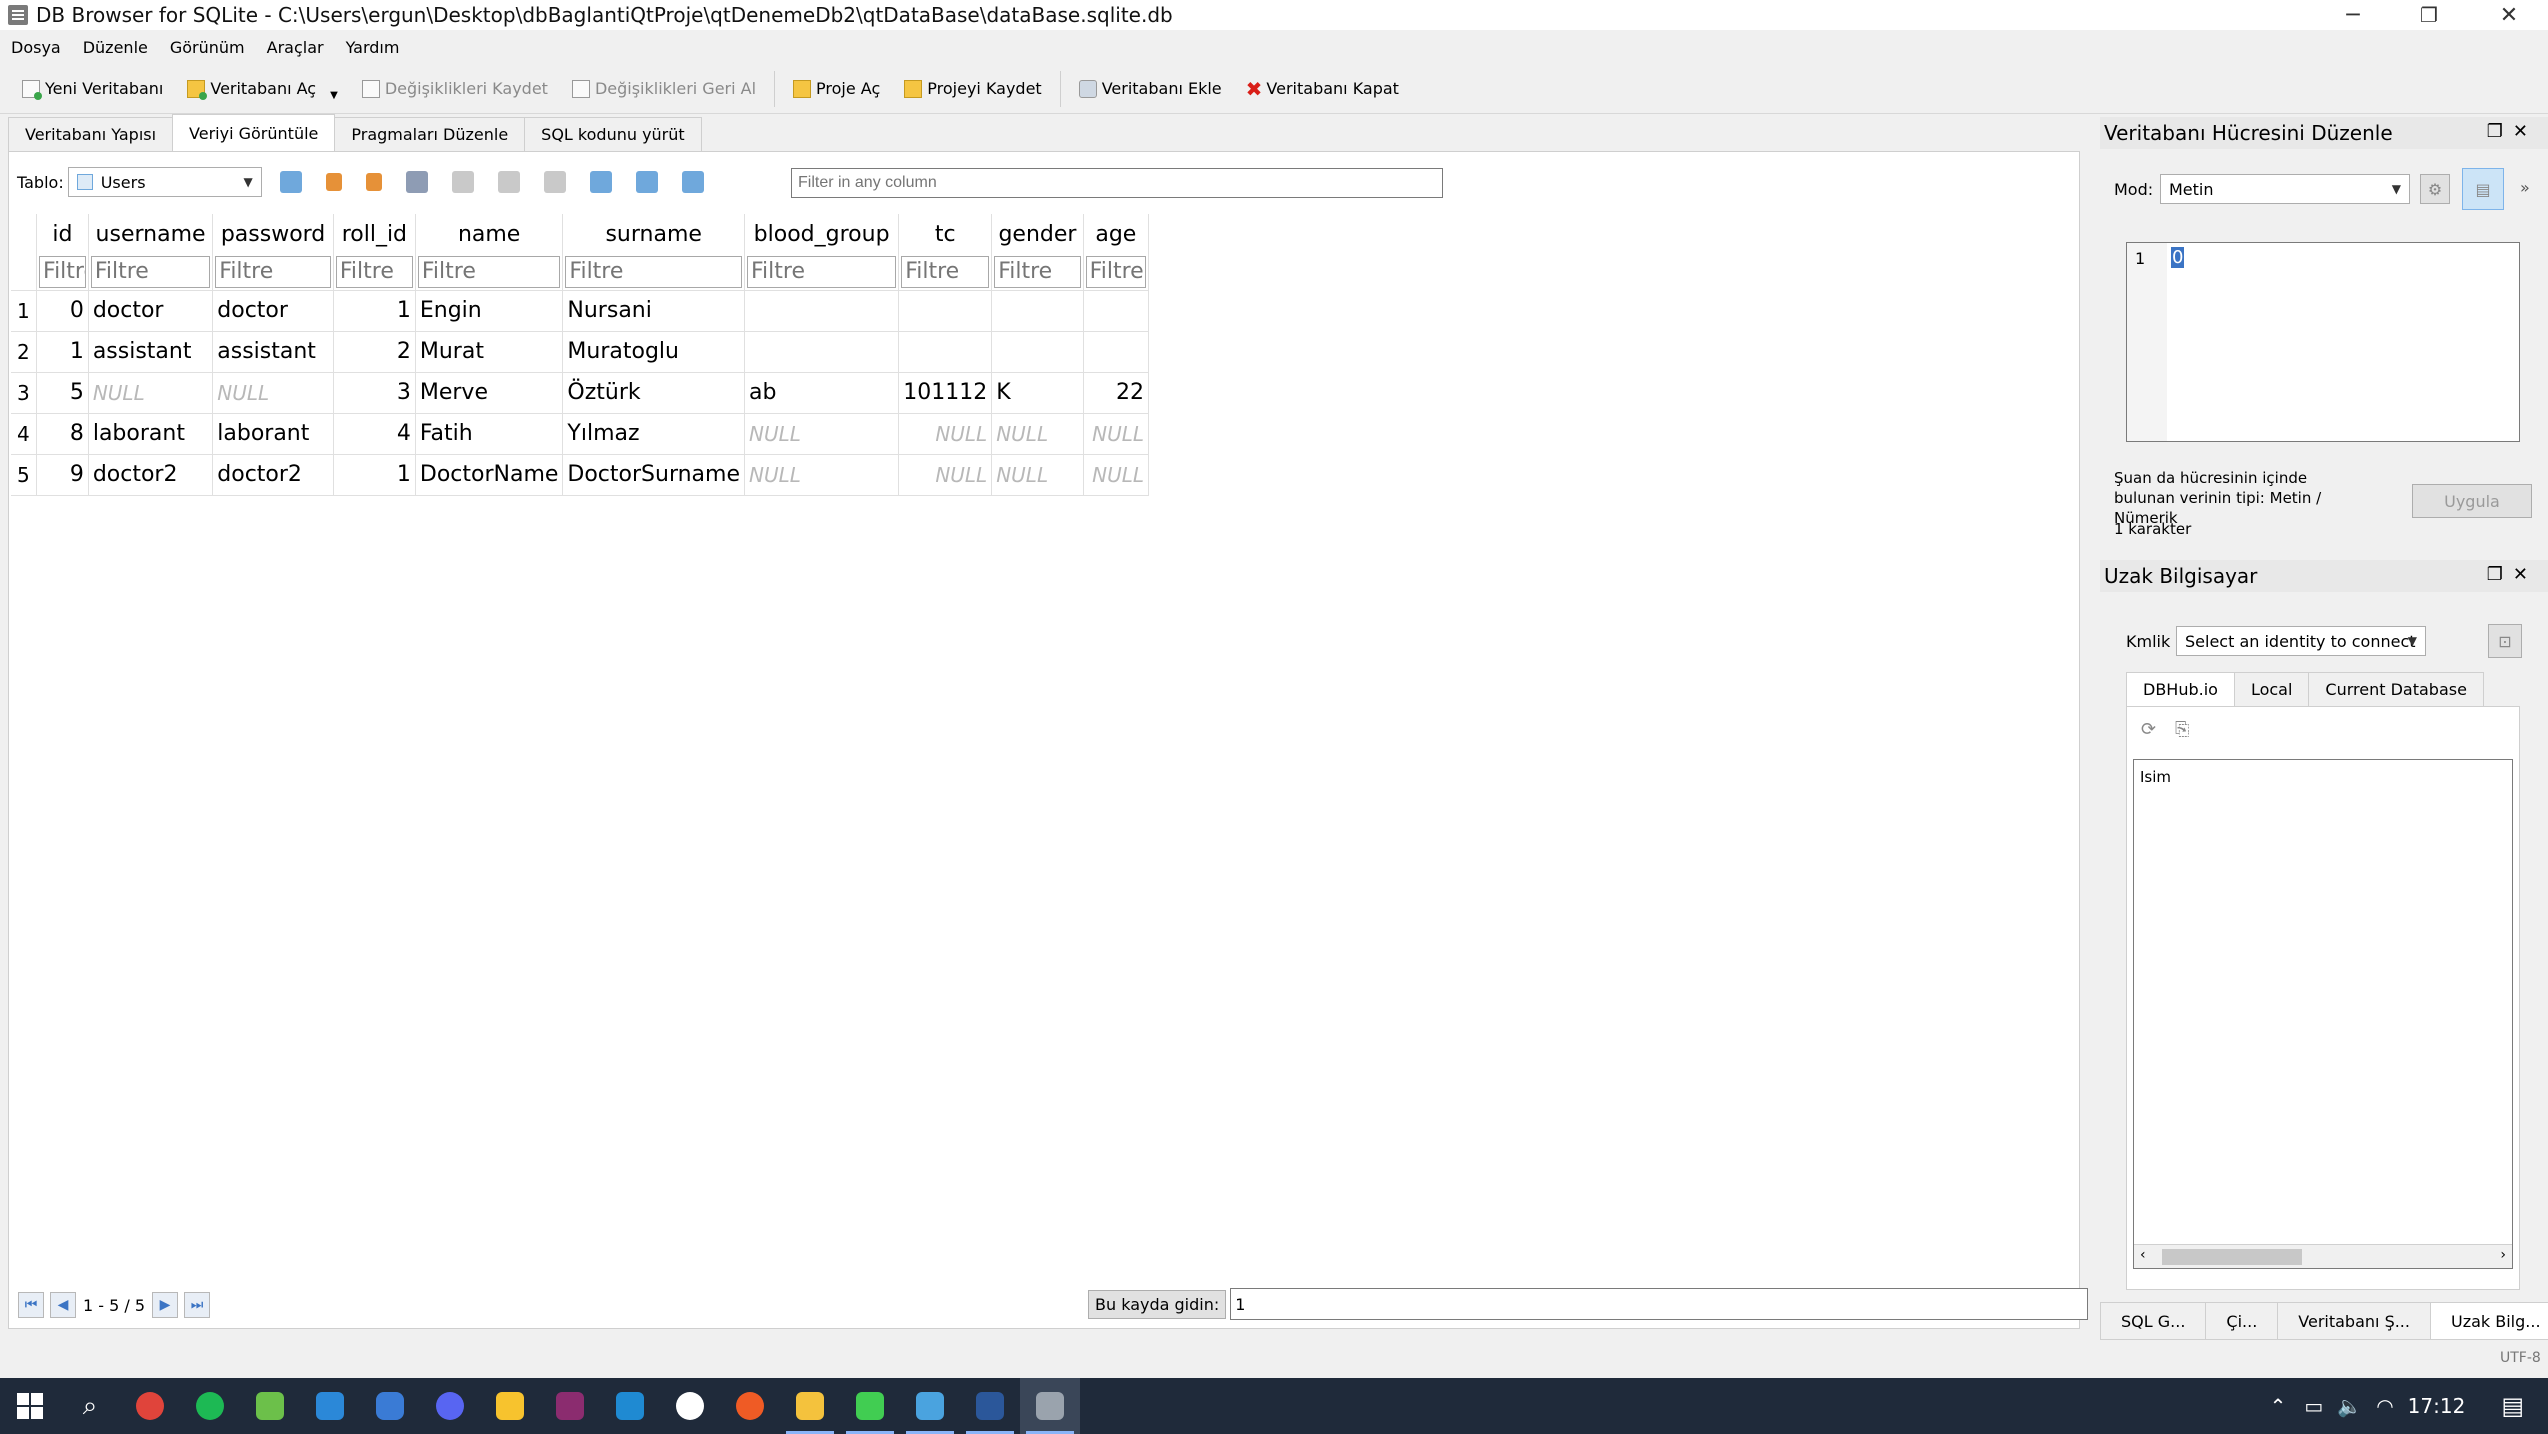 This screenshot has height=1434, width=2548. What do you see at coordinates (62, 475) in the screenshot?
I see `cell-id: 9` at bounding box center [62, 475].